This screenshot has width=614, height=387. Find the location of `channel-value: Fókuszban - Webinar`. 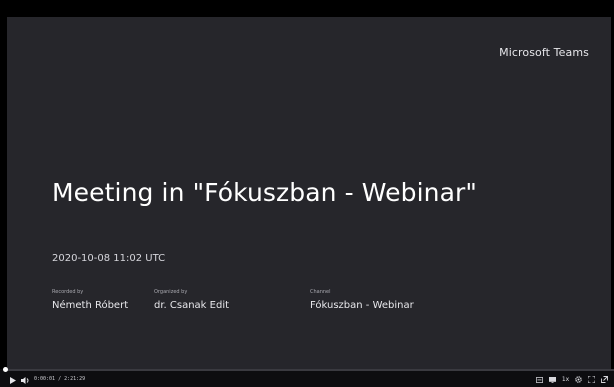

channel-value: Fókuszban - Webinar is located at coordinates (362, 305).